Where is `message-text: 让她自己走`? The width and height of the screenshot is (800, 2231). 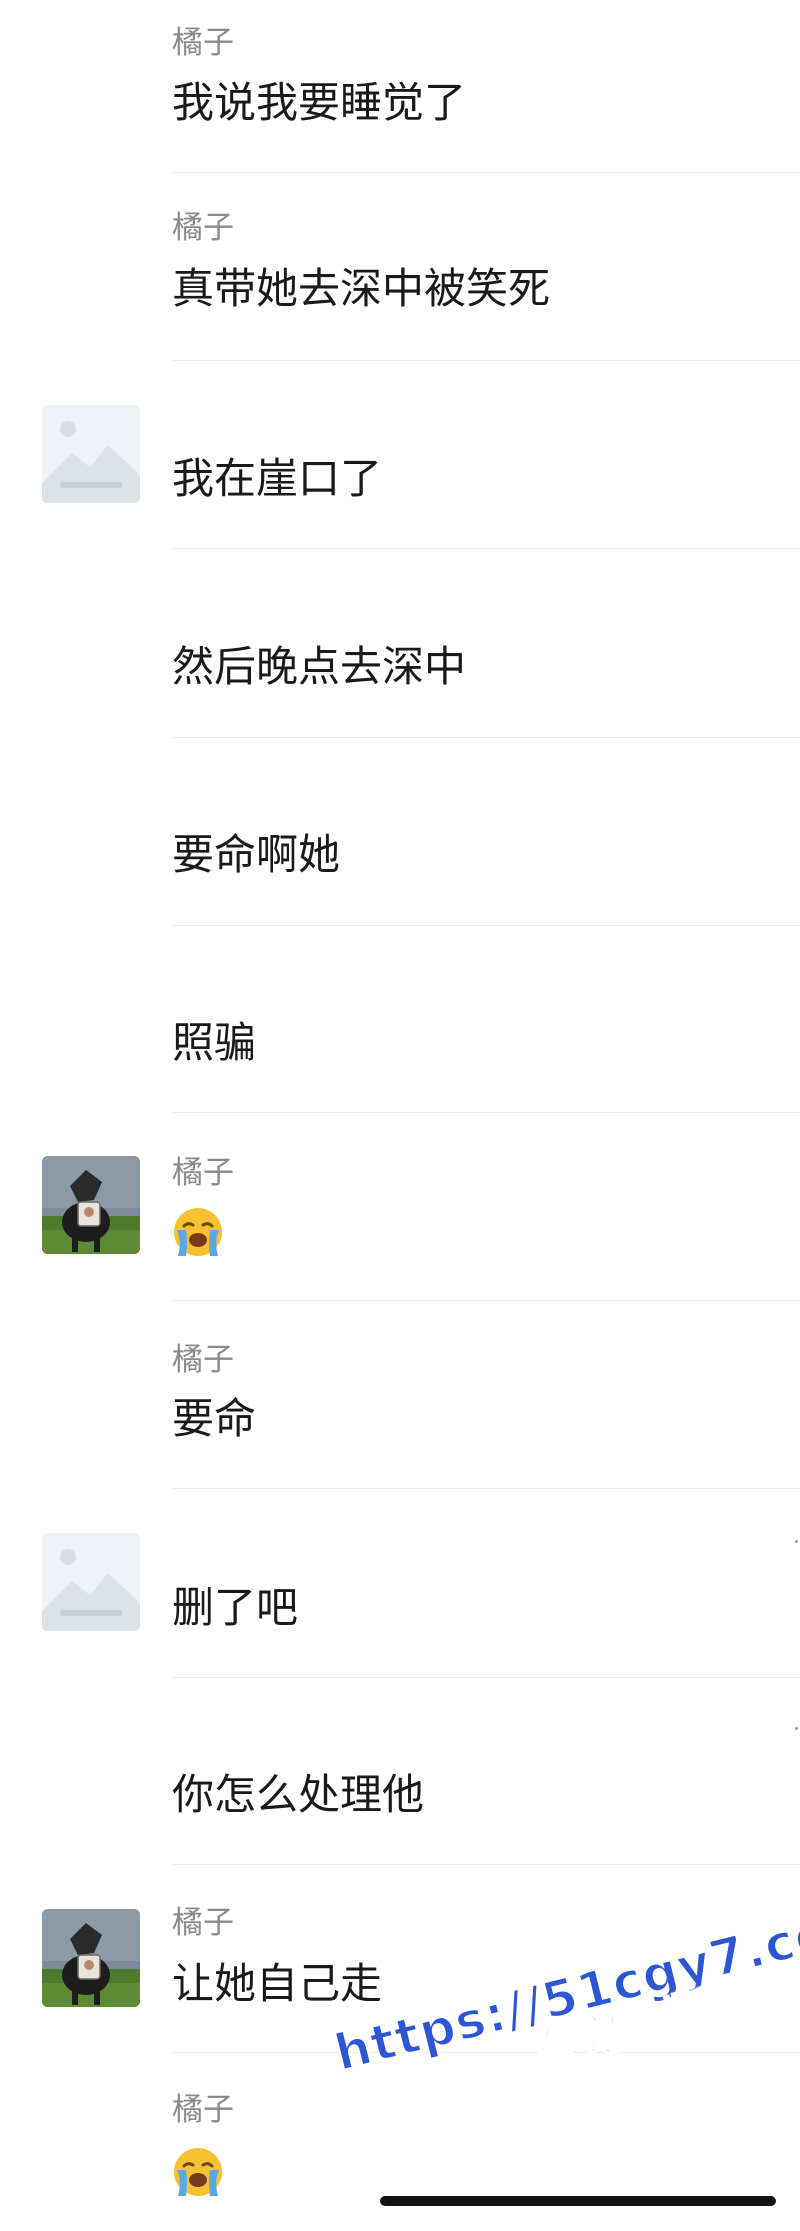
message-text: 让她自己走 is located at coordinates (277, 1983).